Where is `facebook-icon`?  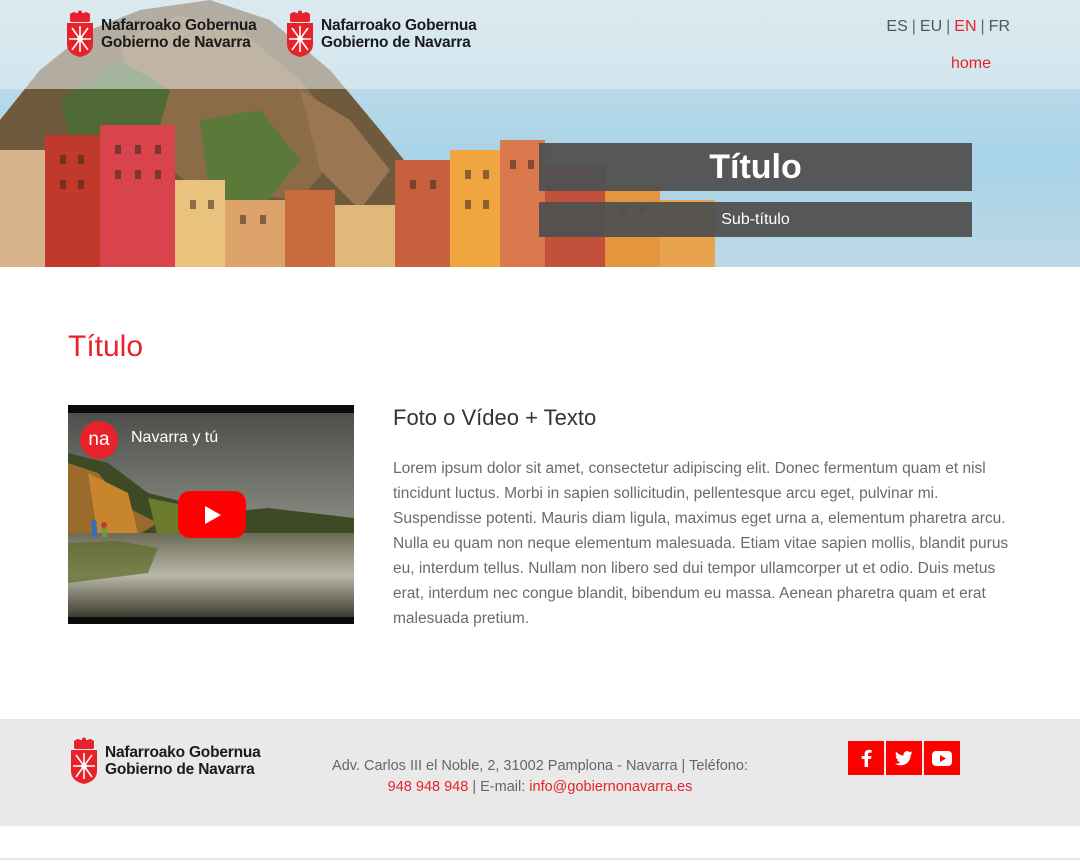 facebook-icon is located at coordinates (866, 758).